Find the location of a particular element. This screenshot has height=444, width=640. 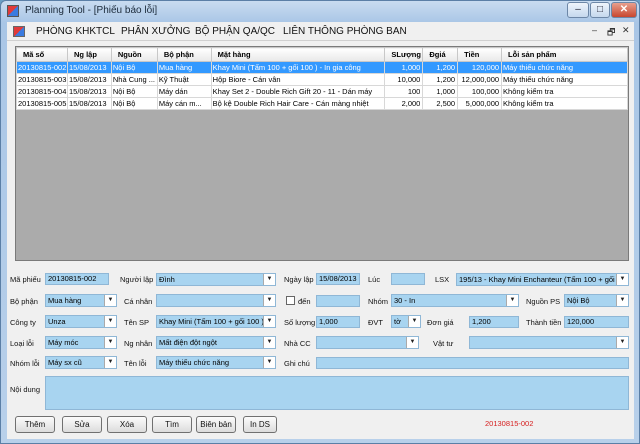

mdi-child-icon is located at coordinates (19, 31).